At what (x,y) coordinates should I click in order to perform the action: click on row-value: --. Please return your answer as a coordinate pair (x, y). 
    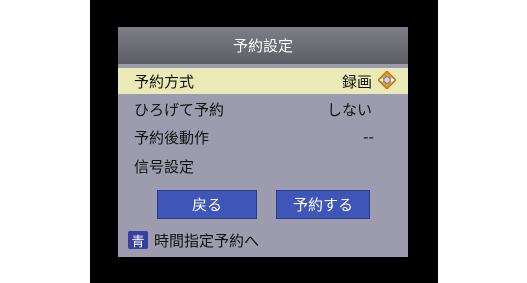
    Looking at the image, I should click on (368, 137).